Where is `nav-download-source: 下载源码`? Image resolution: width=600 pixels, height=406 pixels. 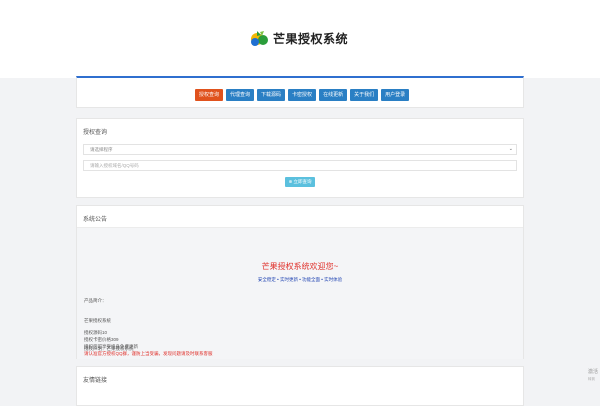
nav-download-source: 下载源码 is located at coordinates (271, 95).